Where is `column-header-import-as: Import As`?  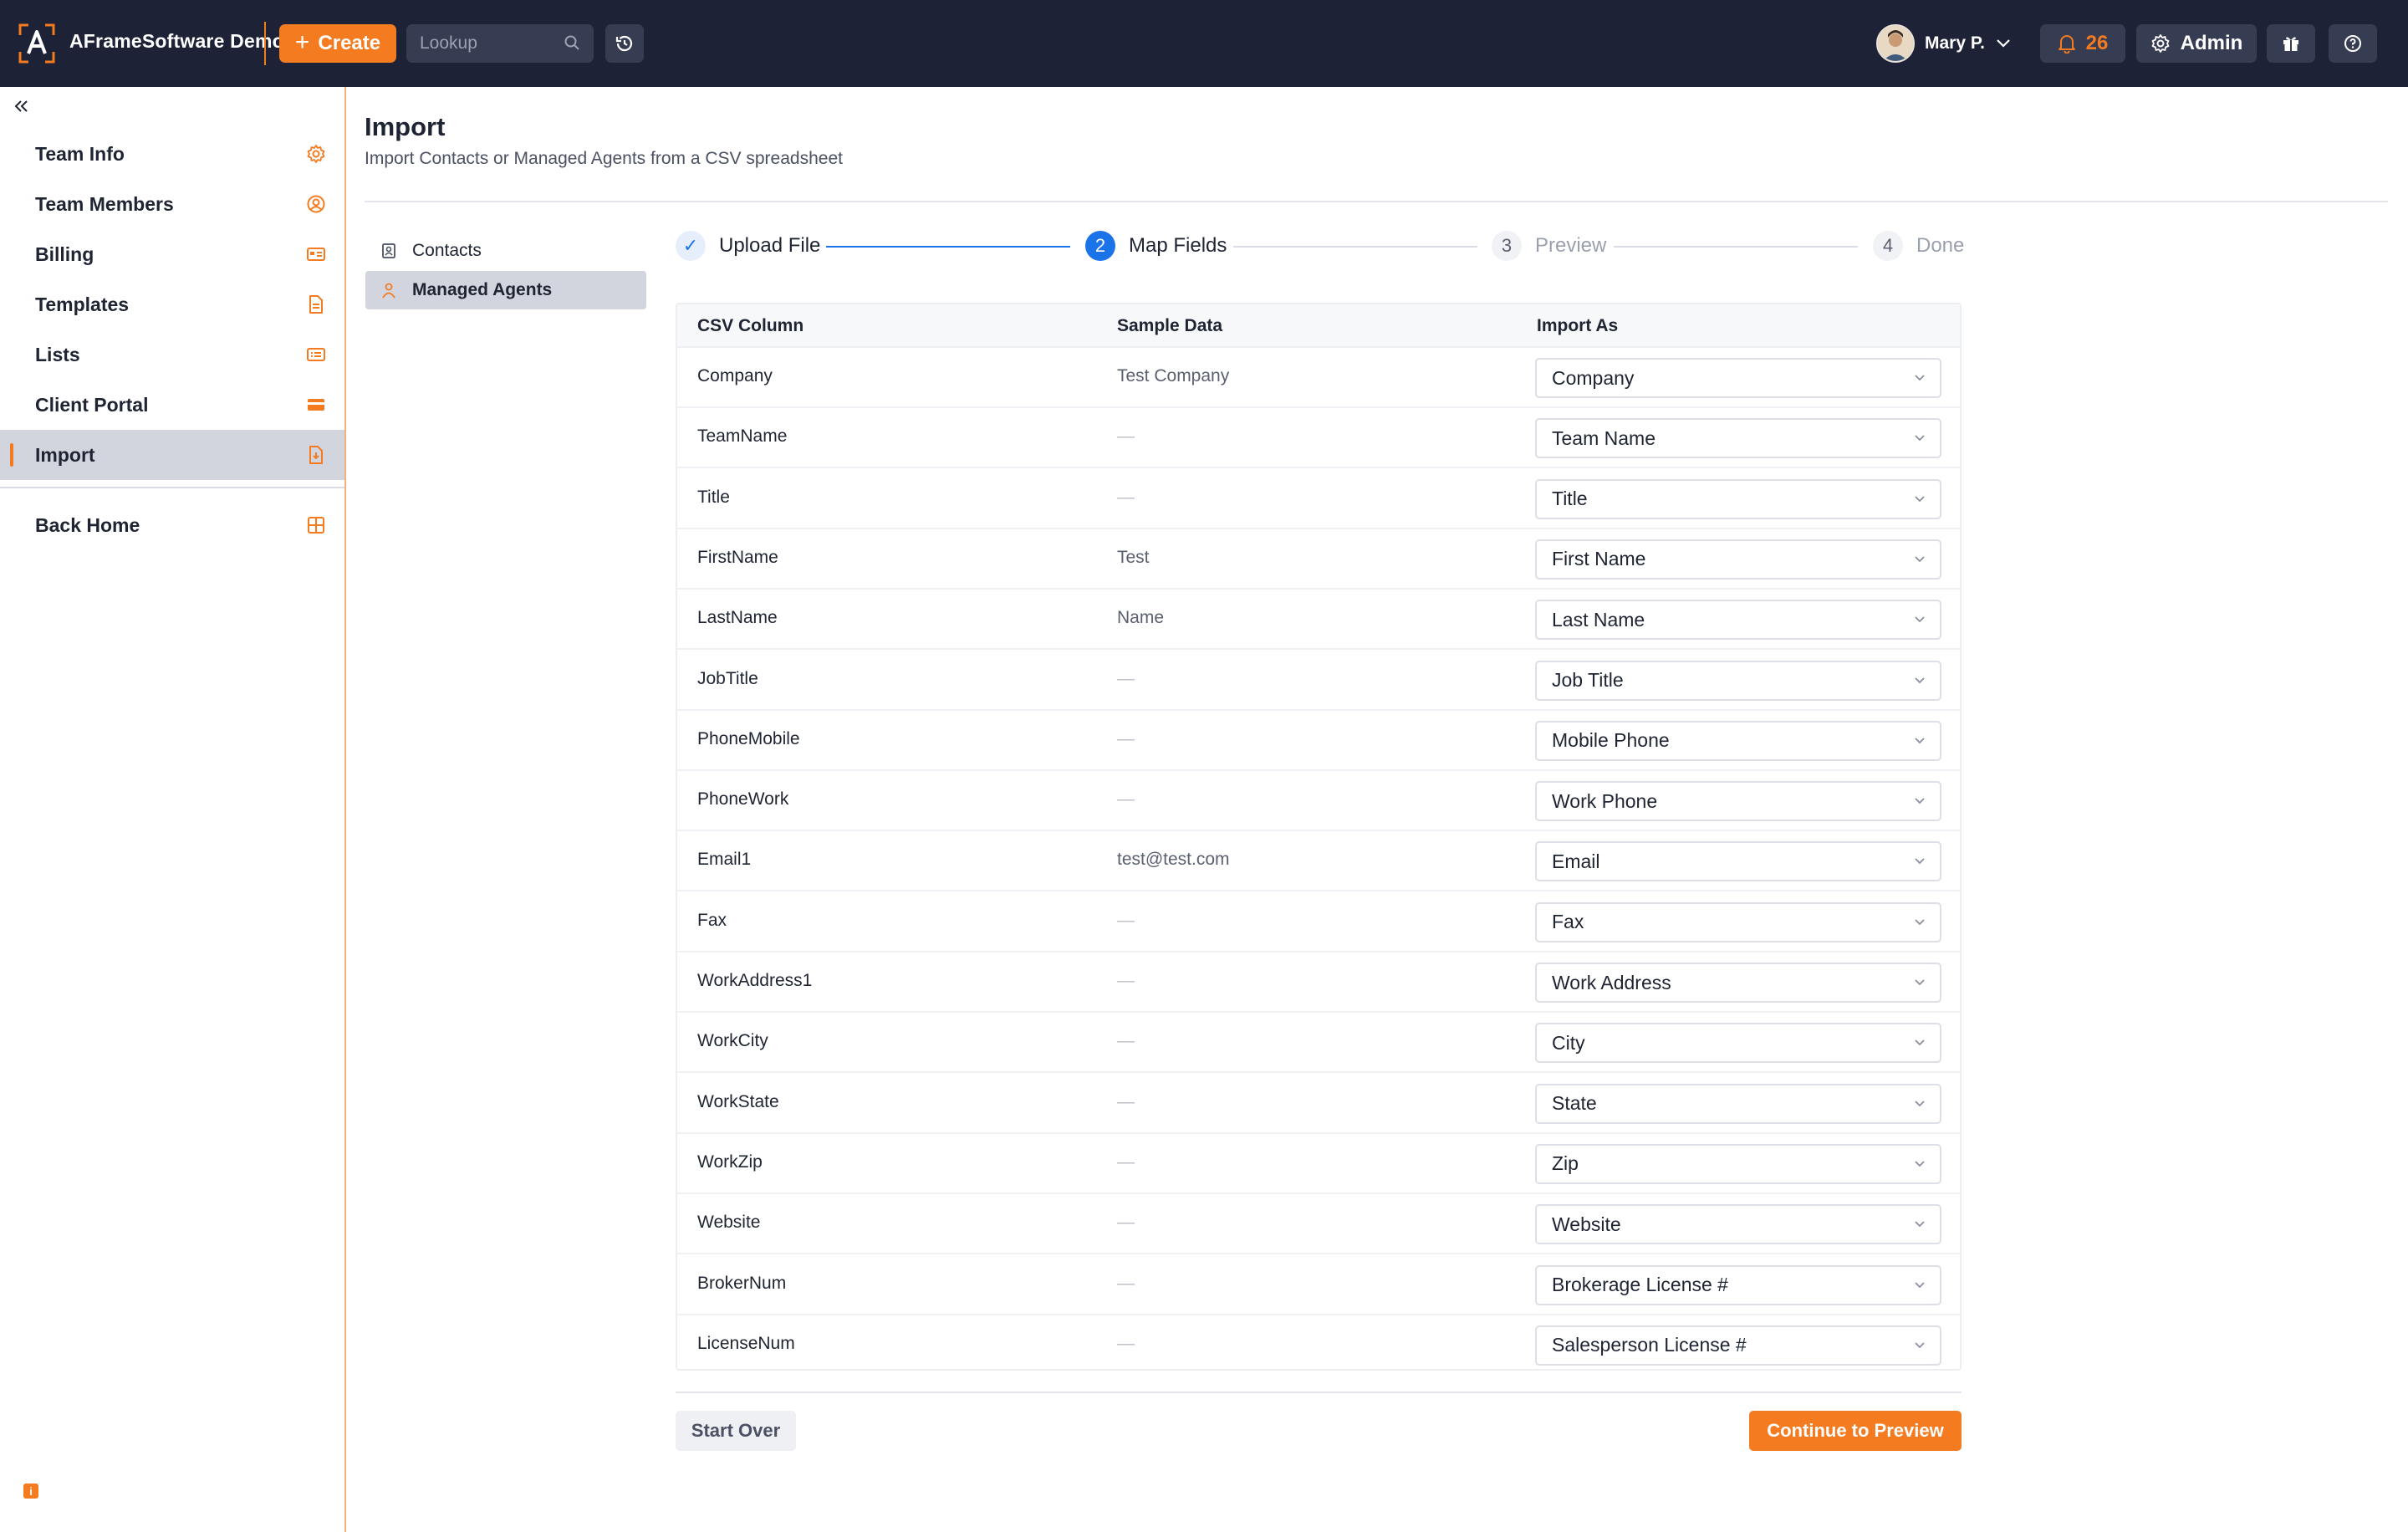 column-header-import-as: Import As is located at coordinates (1578, 325).